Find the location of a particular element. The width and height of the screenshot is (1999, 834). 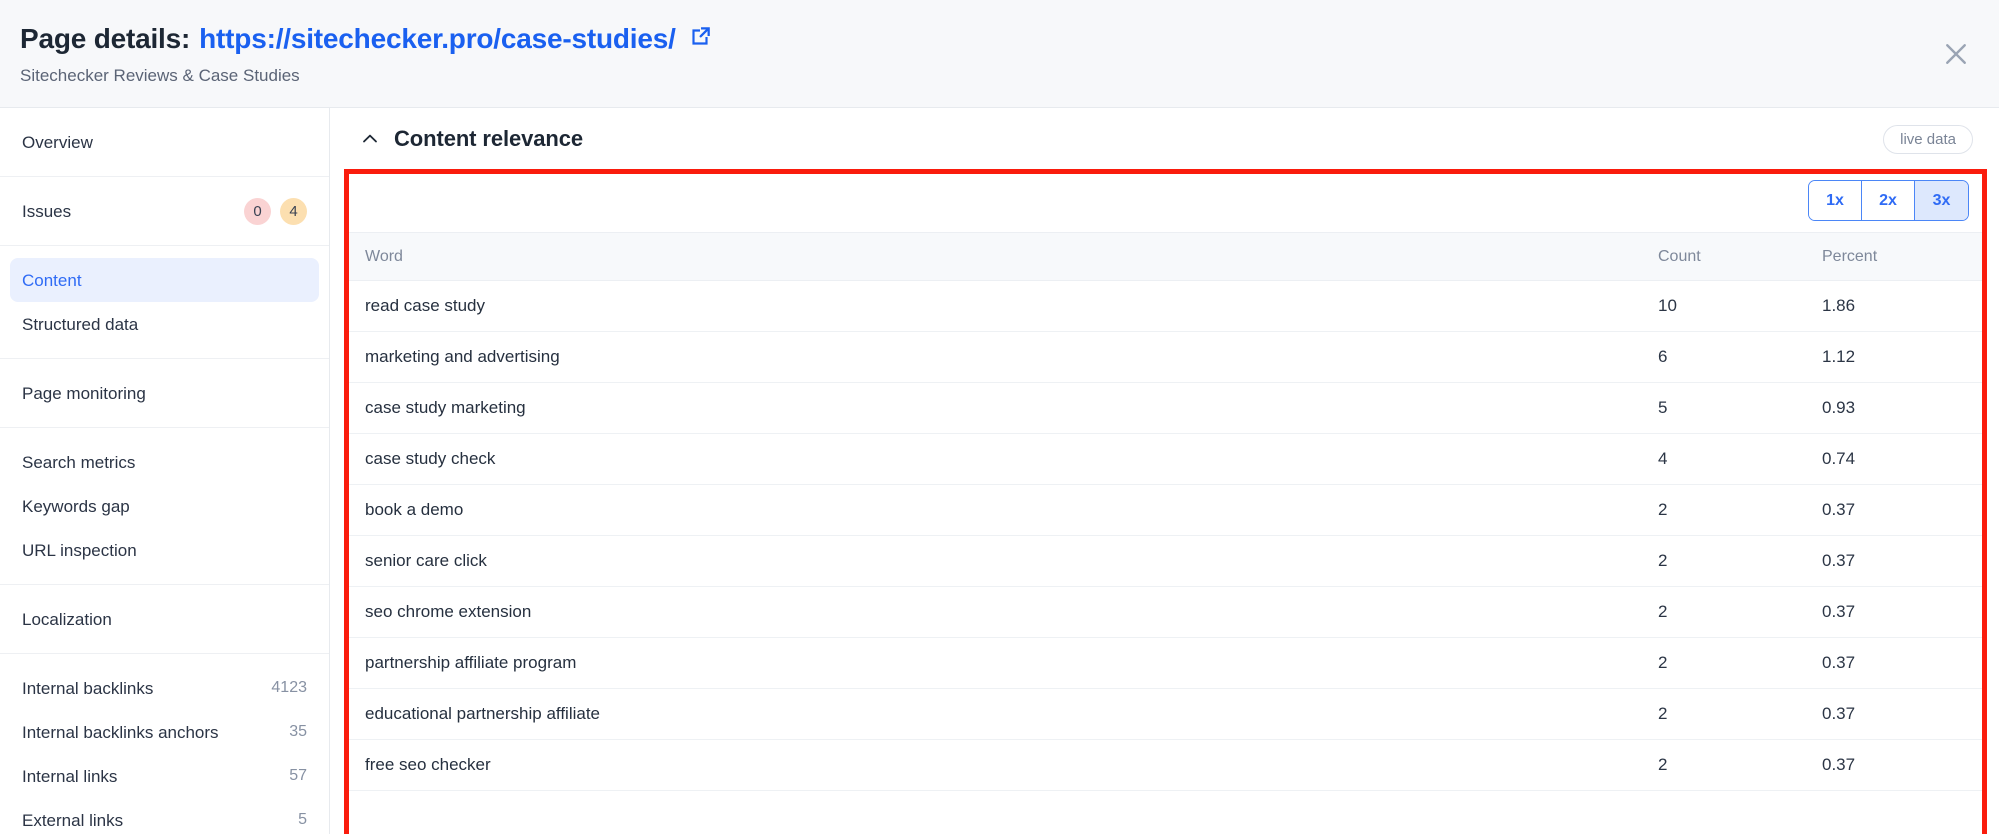

sidebar-item-label: URL inspection is located at coordinates (79, 550).